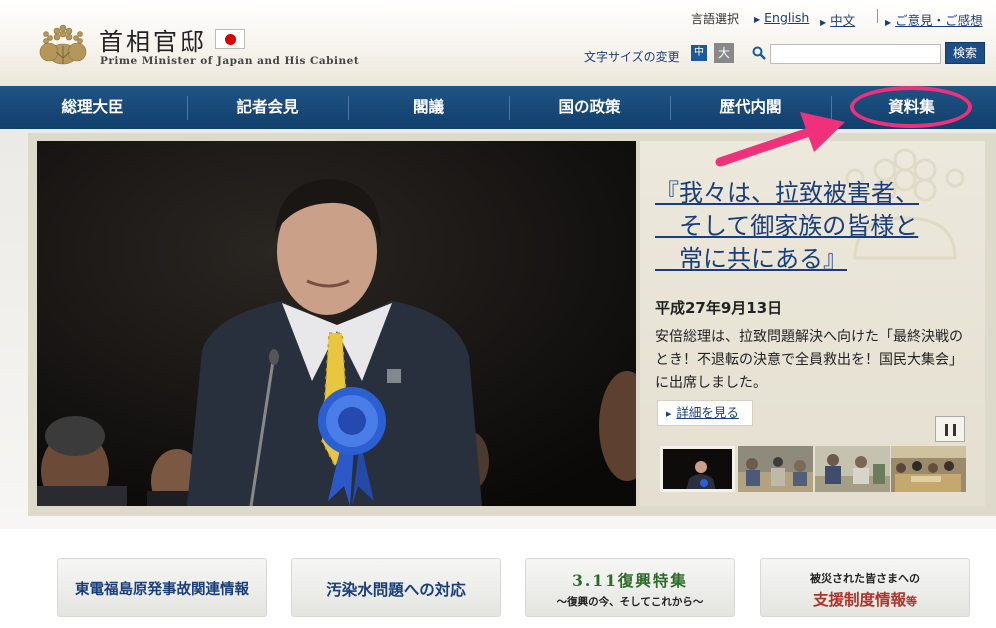  I want to click on see-details-button: ▶ 詳細を見る, so click(705, 413).